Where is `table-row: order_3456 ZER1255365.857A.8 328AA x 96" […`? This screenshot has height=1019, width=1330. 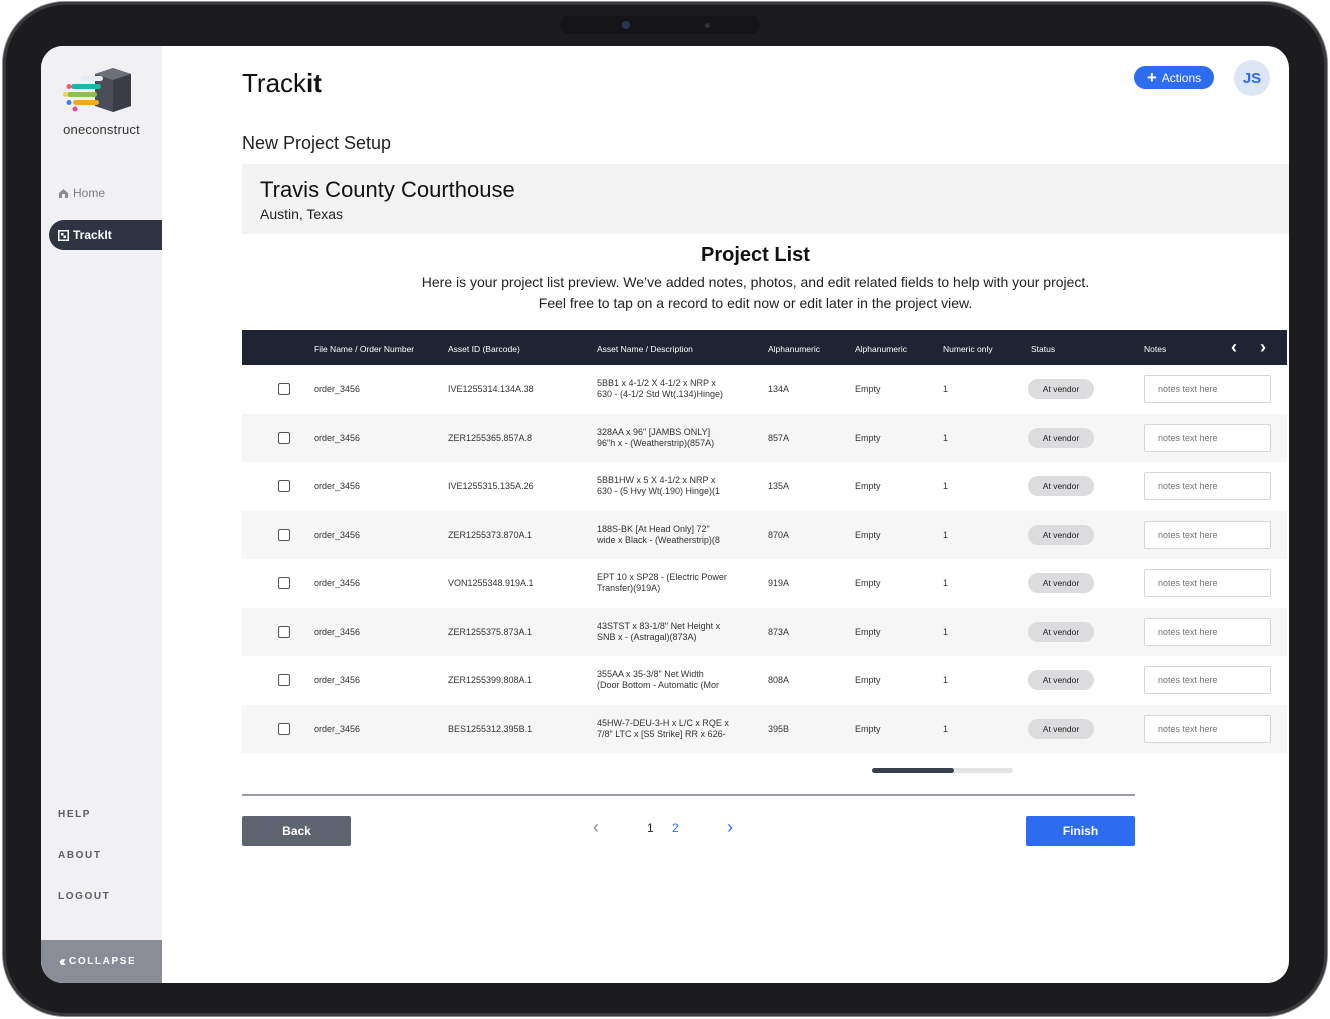
table-row: order_3456 ZER1255365.857A.8 328AA x 96" [… is located at coordinates (764, 437).